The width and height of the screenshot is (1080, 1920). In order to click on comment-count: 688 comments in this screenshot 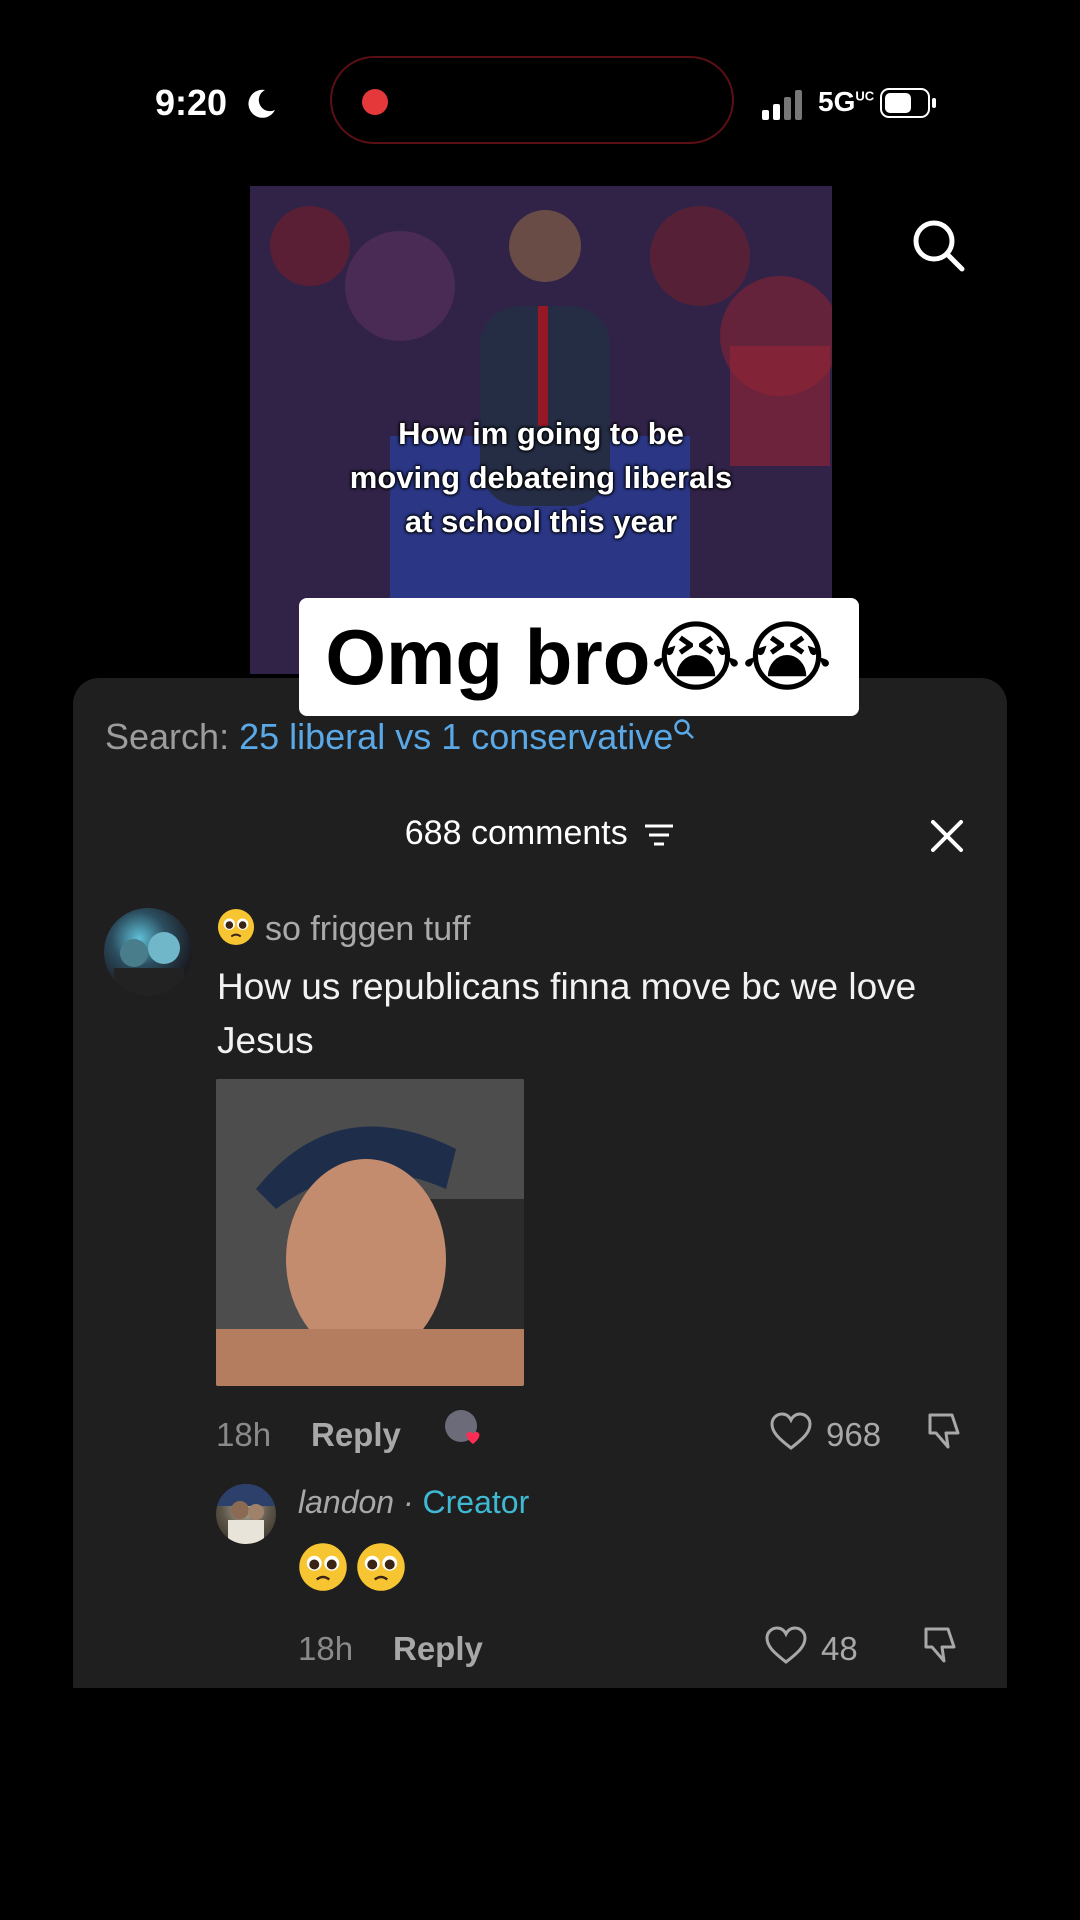, I will do `click(516, 833)`.